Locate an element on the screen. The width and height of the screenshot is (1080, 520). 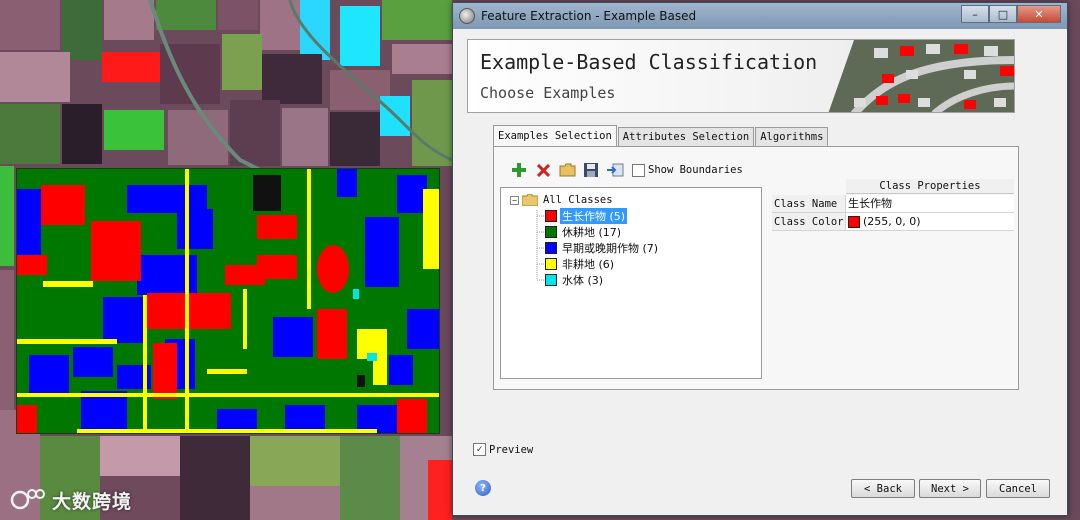
banner-title: Example-Based Classification is located at coordinates (649, 62).